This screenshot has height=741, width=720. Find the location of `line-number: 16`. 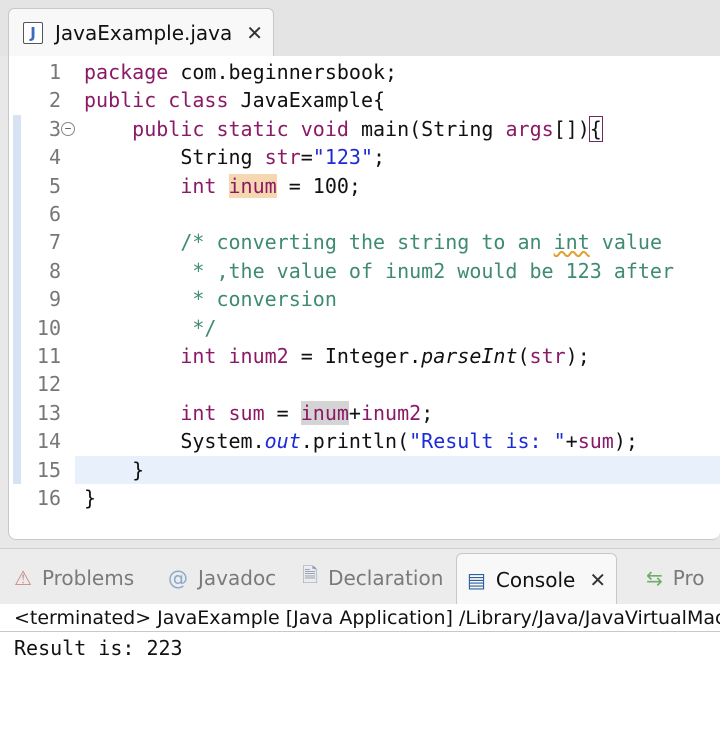

line-number: 16 is located at coordinates (48, 498).